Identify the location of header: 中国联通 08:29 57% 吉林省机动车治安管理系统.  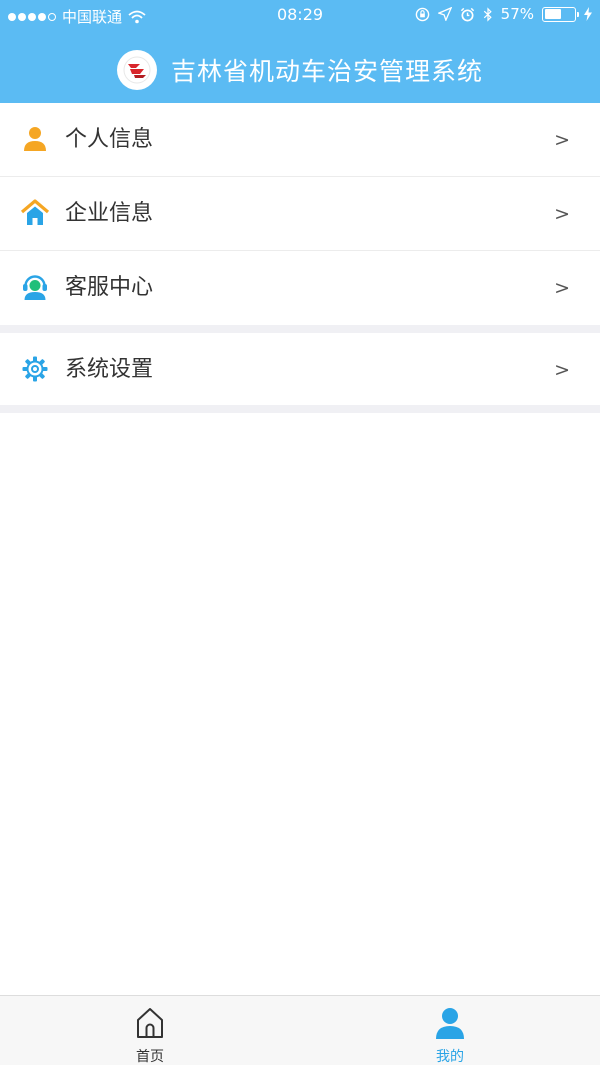
(300, 51).